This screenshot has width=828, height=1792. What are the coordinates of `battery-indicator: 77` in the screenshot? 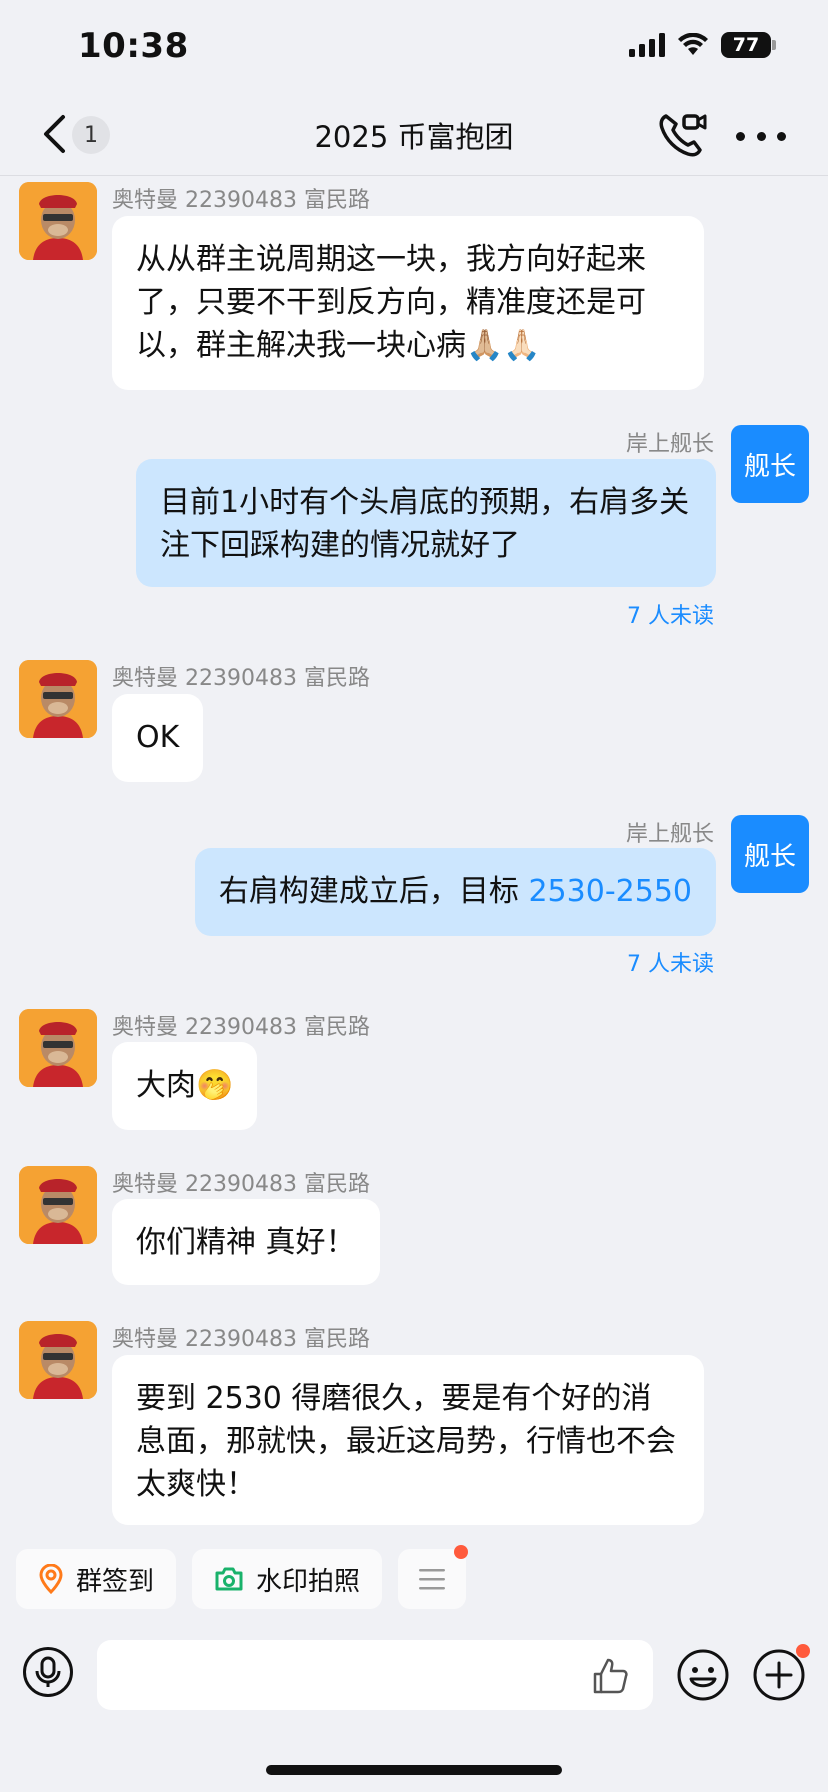 It's located at (746, 45).